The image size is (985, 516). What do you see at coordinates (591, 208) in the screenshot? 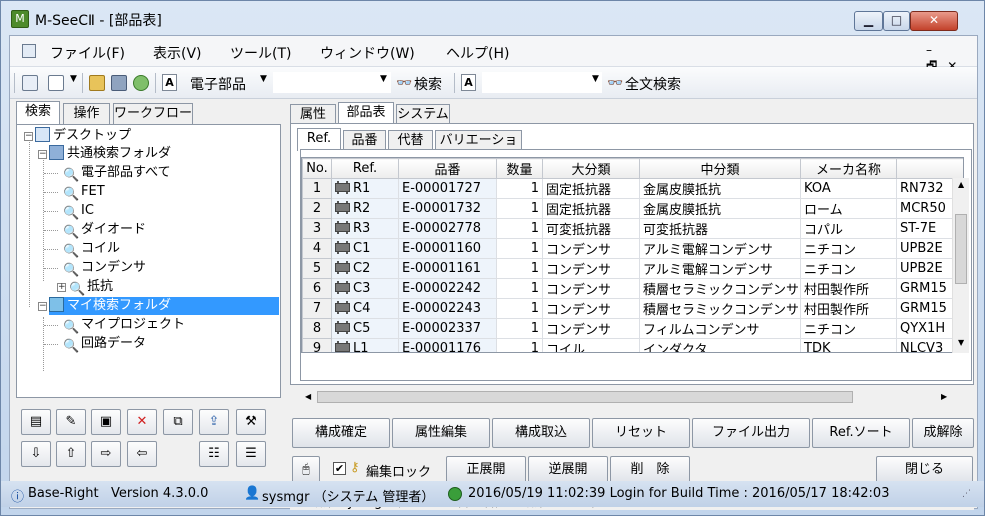
I see `table-cell: 固定抵抗器` at bounding box center [591, 208].